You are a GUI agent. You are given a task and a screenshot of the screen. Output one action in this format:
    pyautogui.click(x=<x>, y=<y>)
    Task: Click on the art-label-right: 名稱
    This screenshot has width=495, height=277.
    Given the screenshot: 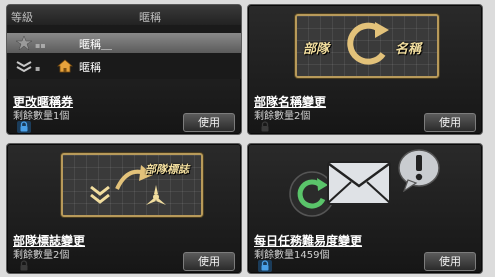 What is the action you would take?
    pyautogui.click(x=408, y=49)
    